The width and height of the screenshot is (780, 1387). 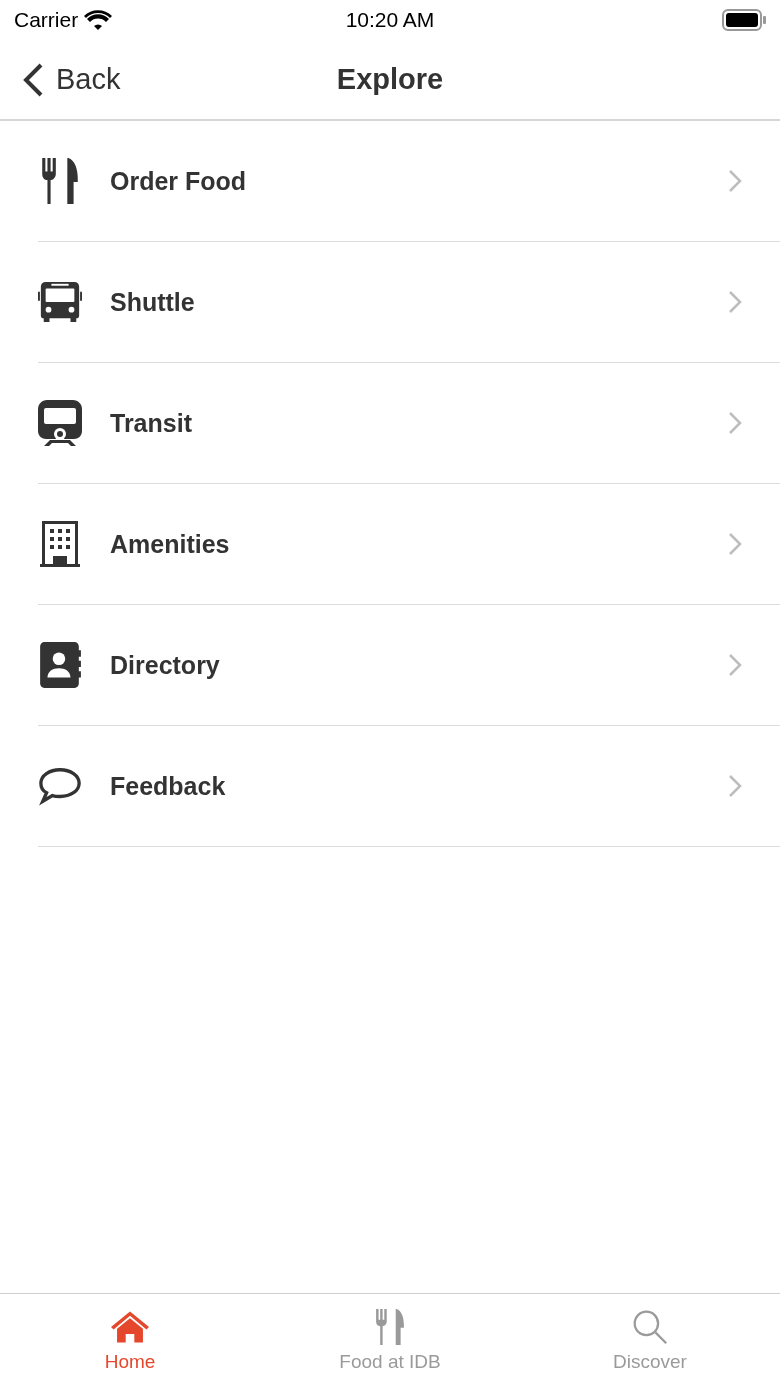 I want to click on row-label: Amenities, so click(x=170, y=544).